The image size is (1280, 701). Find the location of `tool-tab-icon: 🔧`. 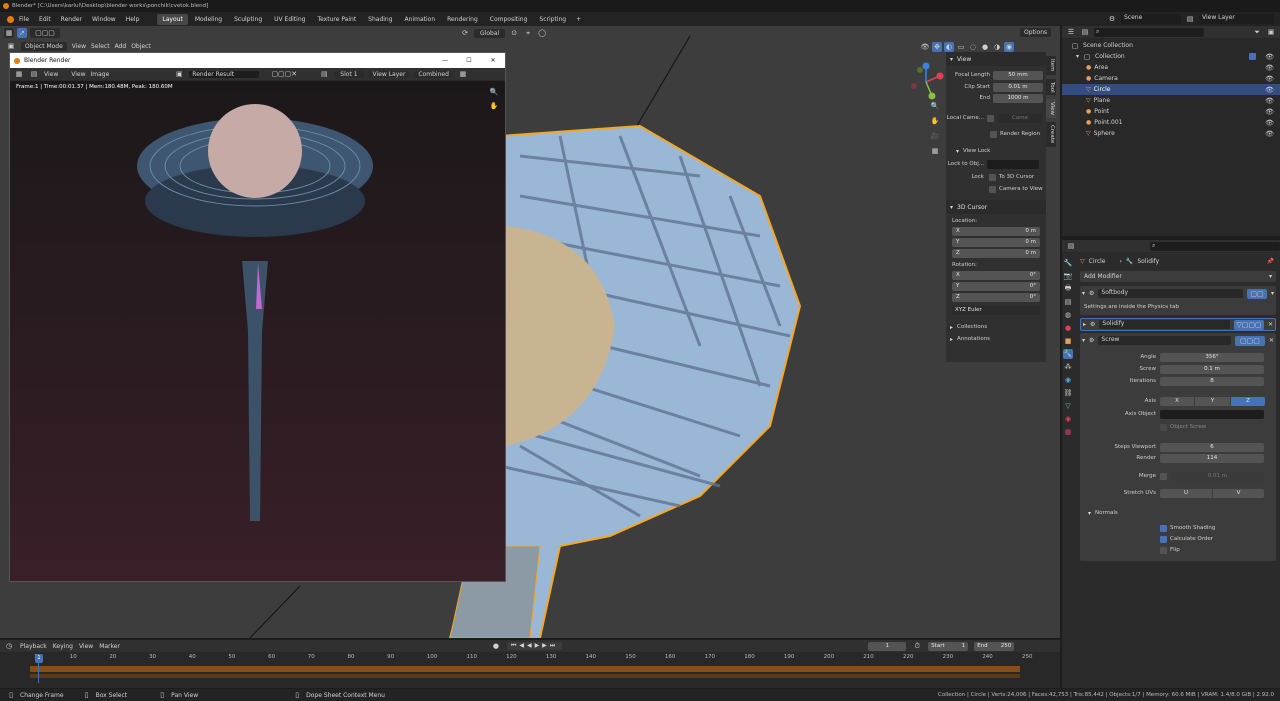

tool-tab-icon: 🔧 is located at coordinates (1068, 263).